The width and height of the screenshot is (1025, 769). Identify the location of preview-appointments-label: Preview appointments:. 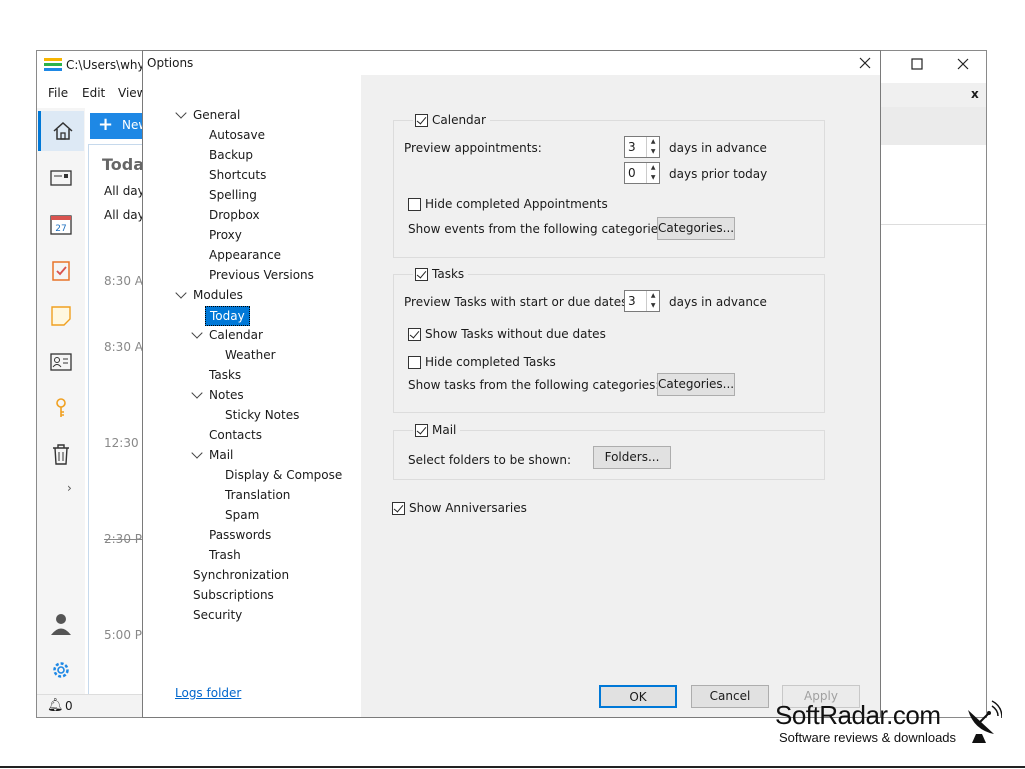
(473, 148).